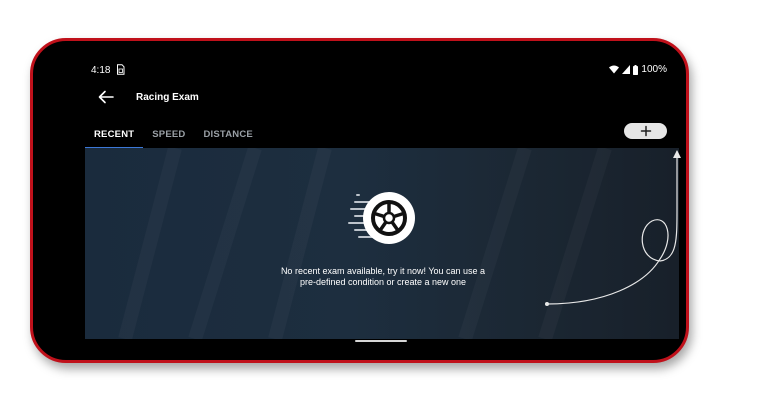  I want to click on status-time: 4:18, so click(101, 70).